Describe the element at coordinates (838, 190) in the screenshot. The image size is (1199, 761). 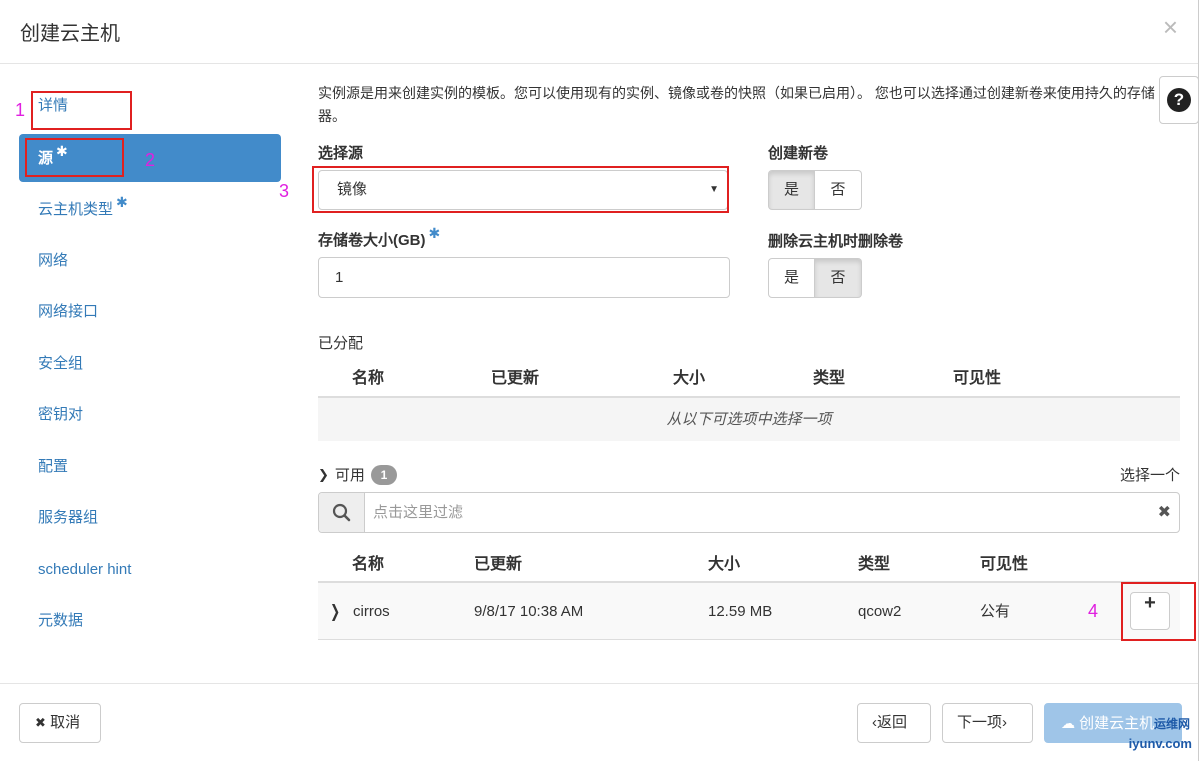
I see `create-volume-no-button: 否` at that location.